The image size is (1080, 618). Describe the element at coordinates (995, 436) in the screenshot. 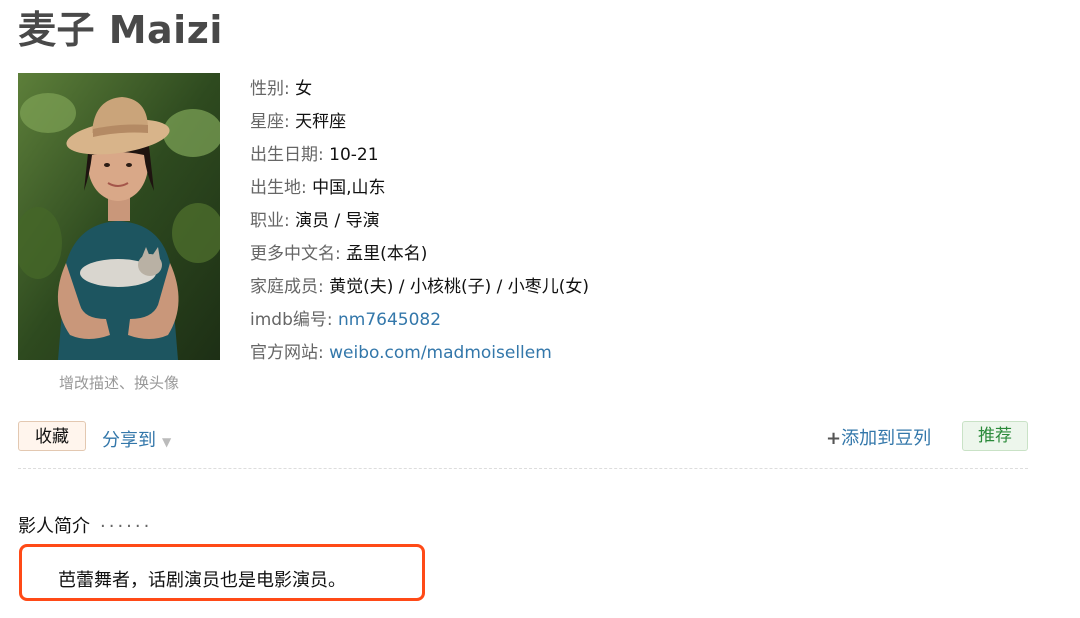

I see `recommend-button: 推荐` at that location.